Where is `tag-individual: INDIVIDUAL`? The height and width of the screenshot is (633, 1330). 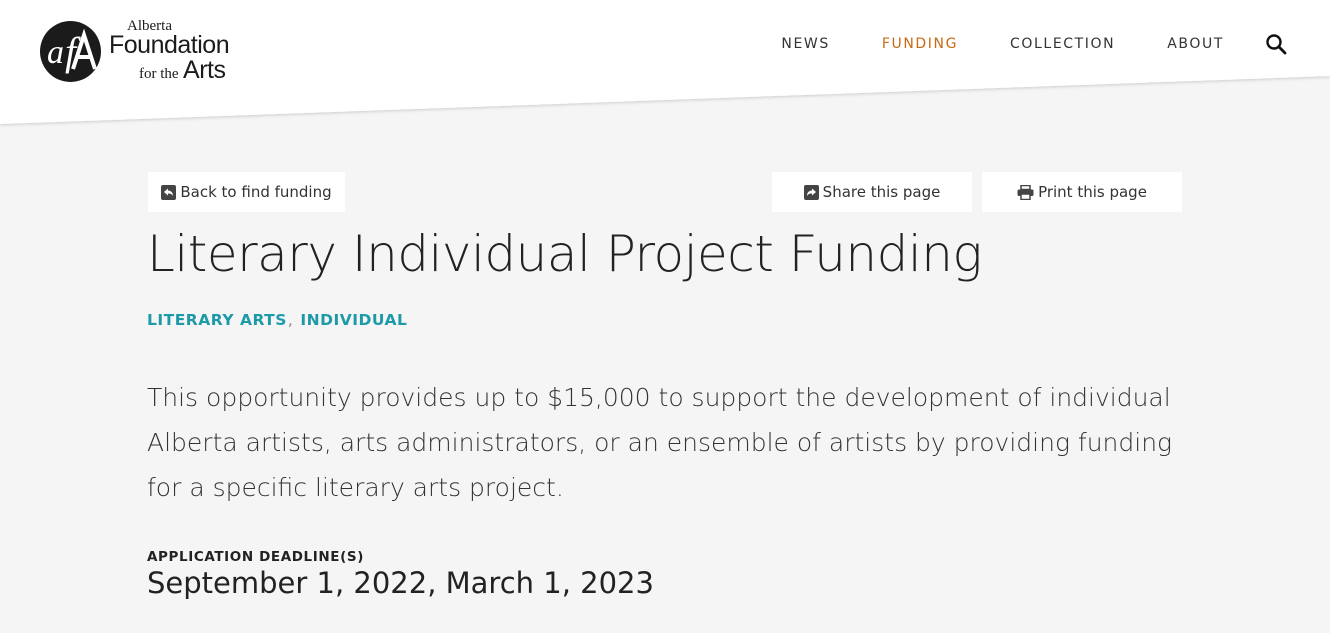 tag-individual: INDIVIDUAL is located at coordinates (353, 320).